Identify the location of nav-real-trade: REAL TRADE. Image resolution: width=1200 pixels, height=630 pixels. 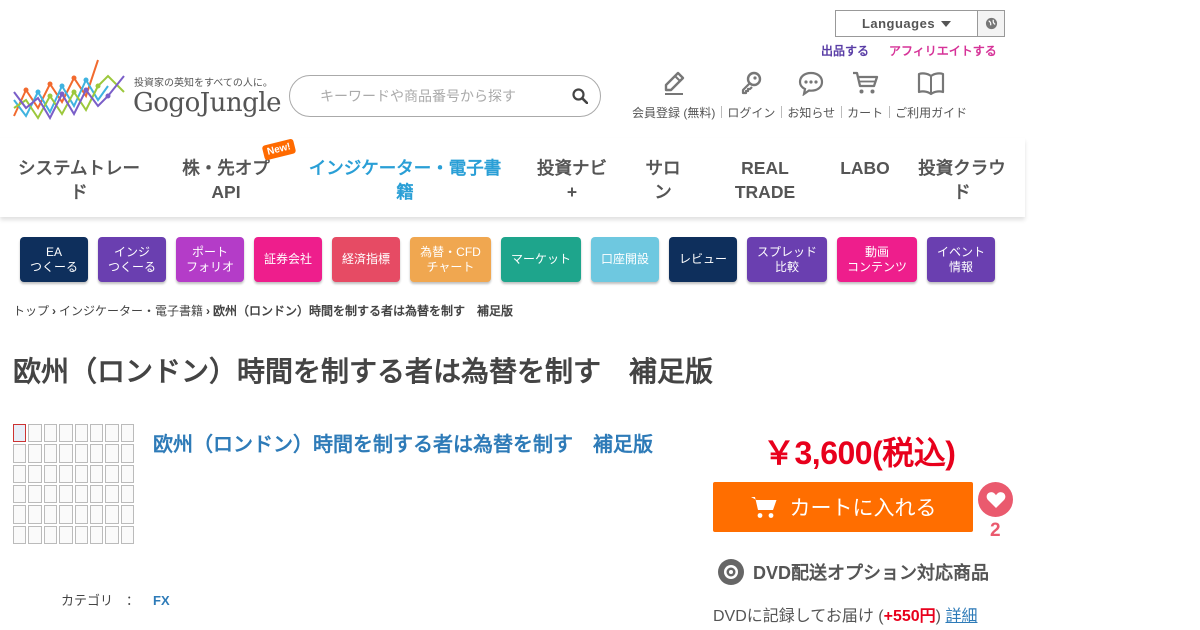
(765, 180).